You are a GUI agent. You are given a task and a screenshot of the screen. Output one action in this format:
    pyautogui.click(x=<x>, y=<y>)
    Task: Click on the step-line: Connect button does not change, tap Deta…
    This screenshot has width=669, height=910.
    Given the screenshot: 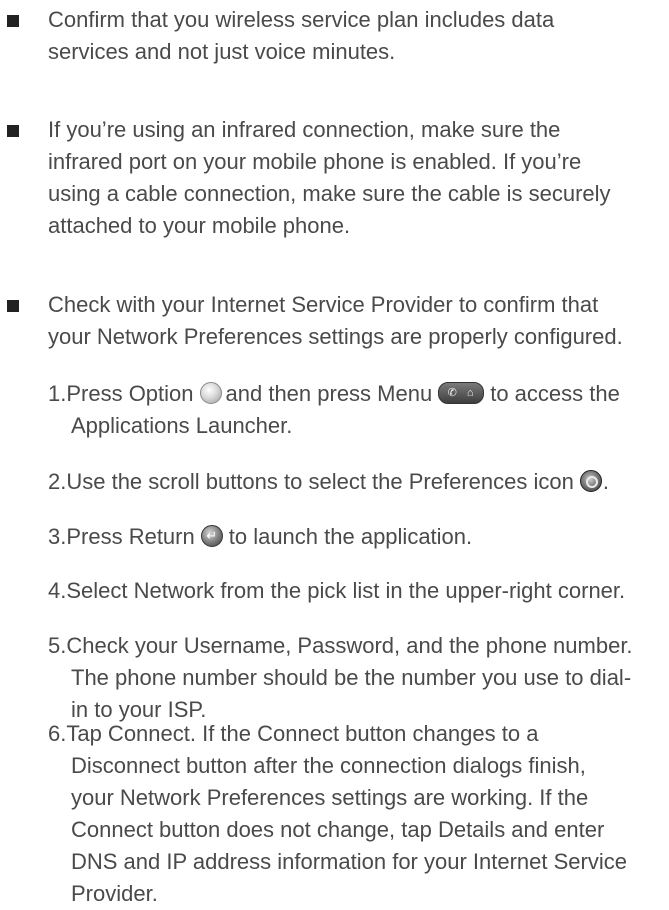 What is the action you would take?
    pyautogui.click(x=338, y=829)
    